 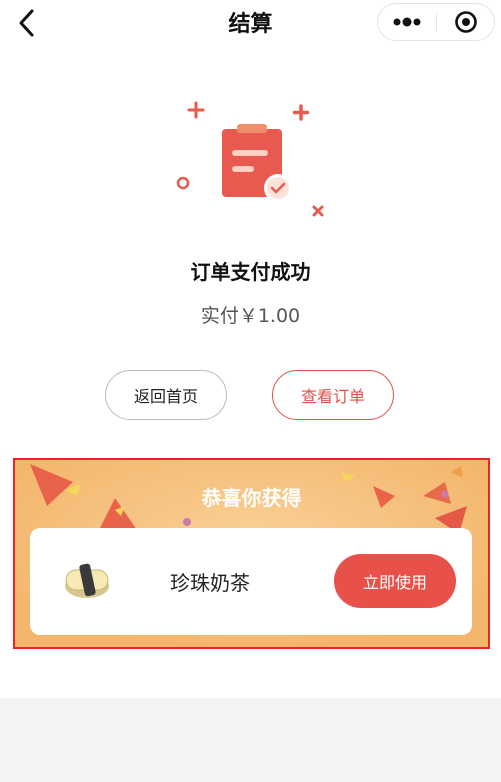 I want to click on close-mini-program-button, so click(x=466, y=22).